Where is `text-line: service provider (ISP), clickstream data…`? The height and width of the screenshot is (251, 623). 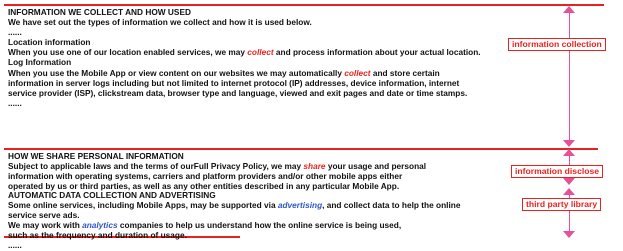
text-line: service provider (ISP), clickstream data… is located at coordinates (289, 93).